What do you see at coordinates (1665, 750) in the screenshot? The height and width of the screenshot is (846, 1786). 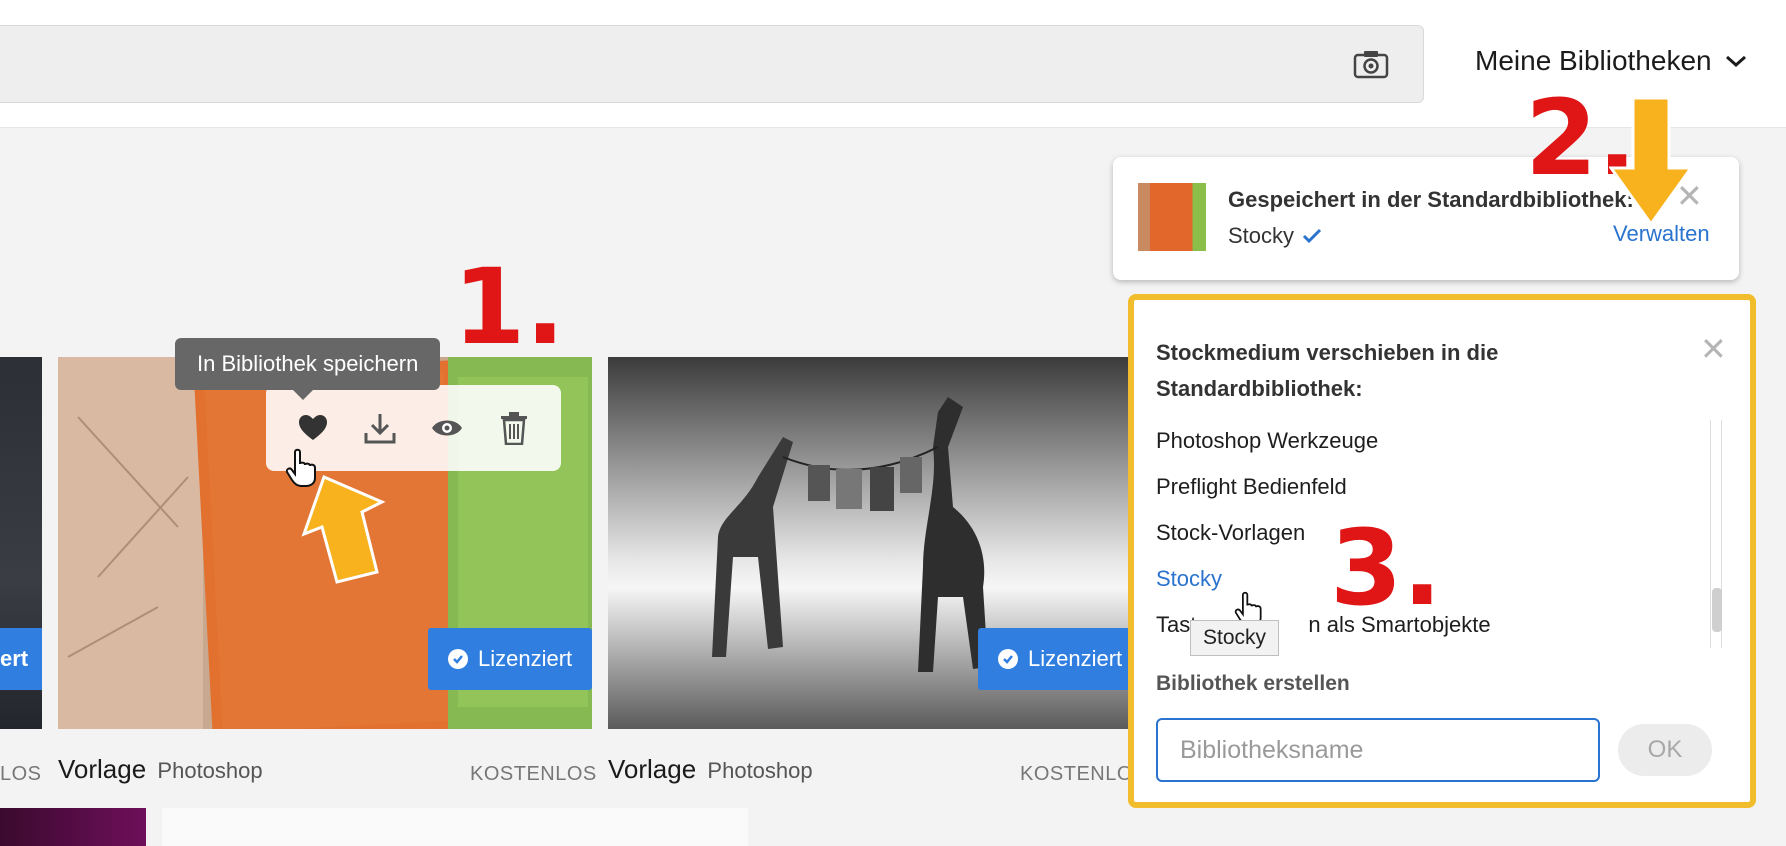 I see `ok-button: OK` at bounding box center [1665, 750].